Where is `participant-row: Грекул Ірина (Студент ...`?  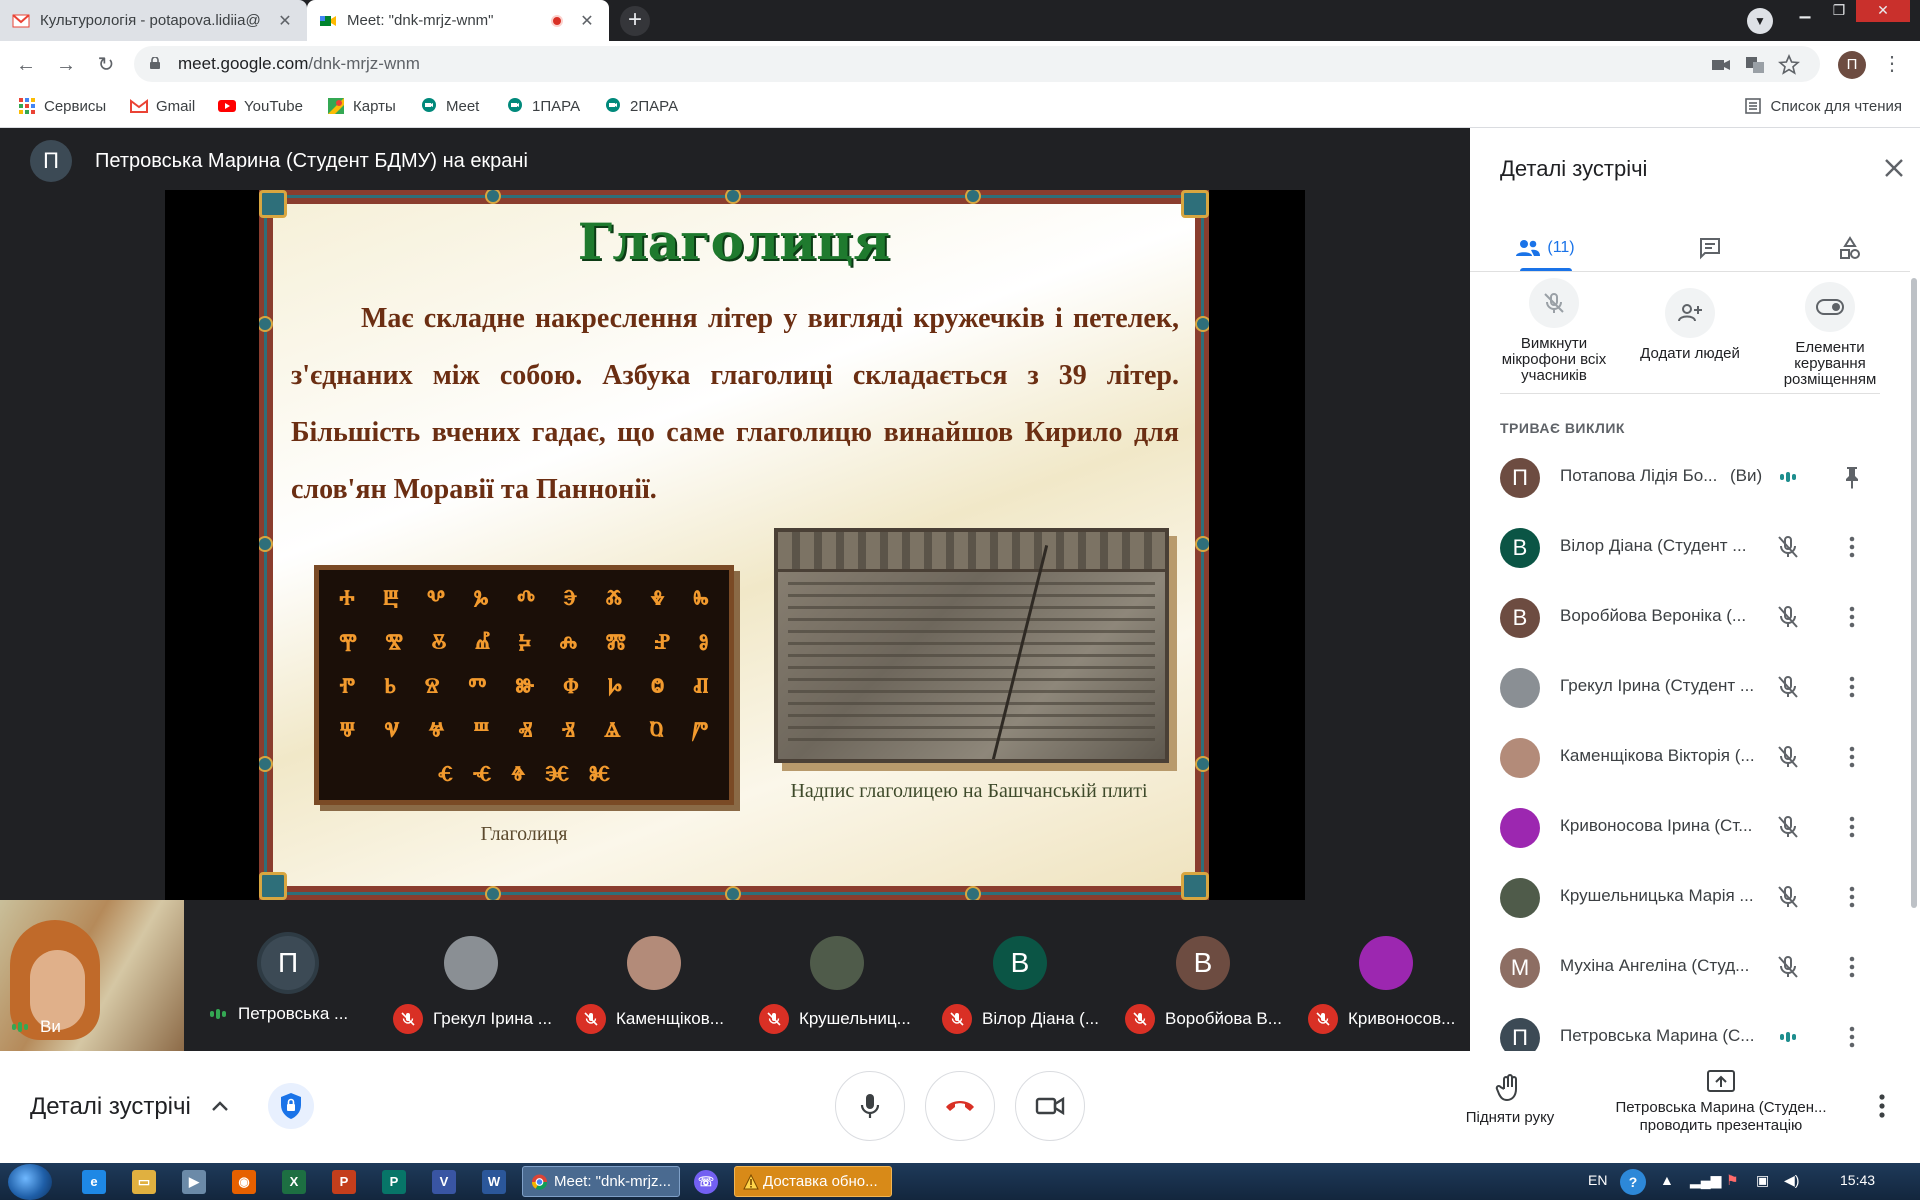 participant-row: Грекул Ірина (Студент ... is located at coordinates (1690, 687).